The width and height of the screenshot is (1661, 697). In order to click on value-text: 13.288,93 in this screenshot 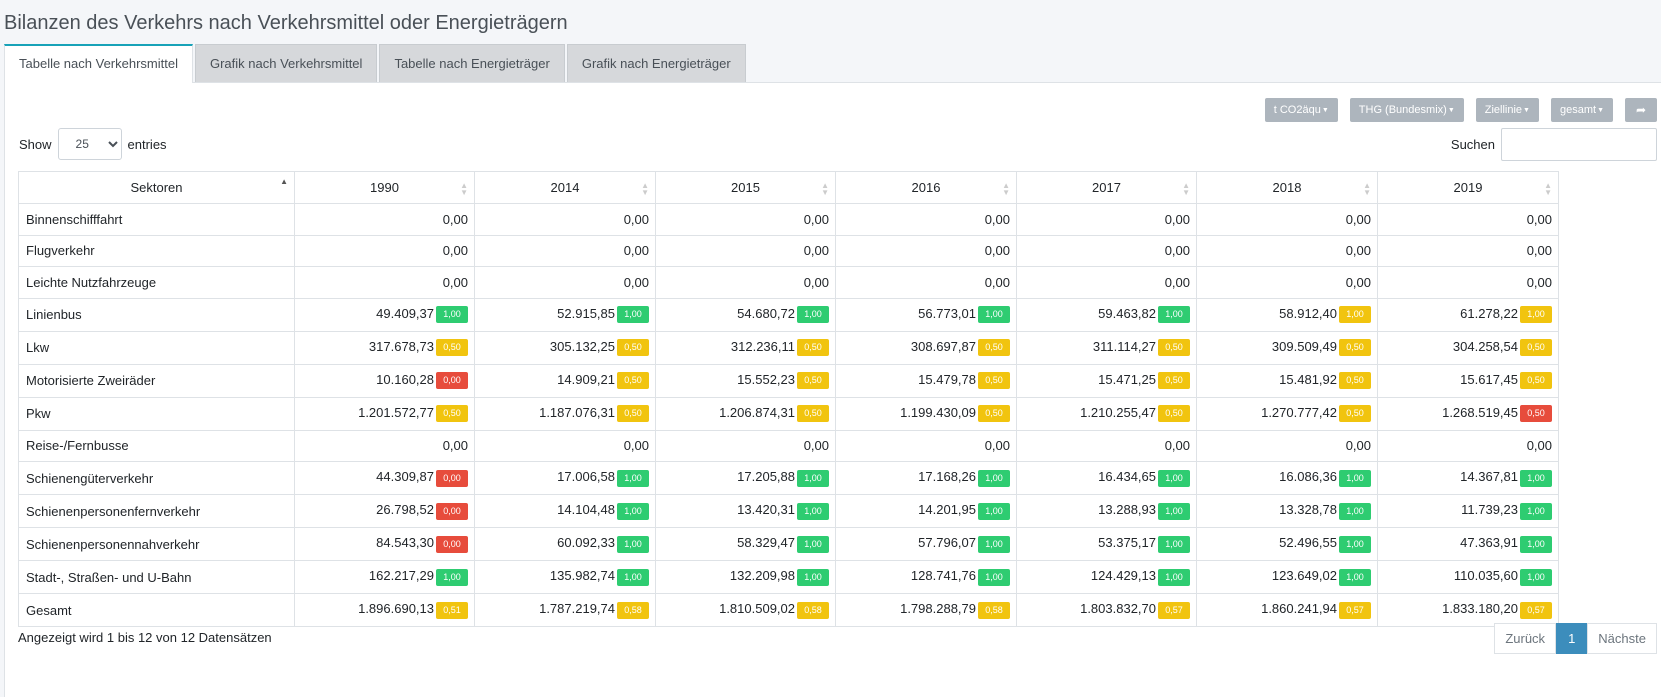, I will do `click(1127, 510)`.